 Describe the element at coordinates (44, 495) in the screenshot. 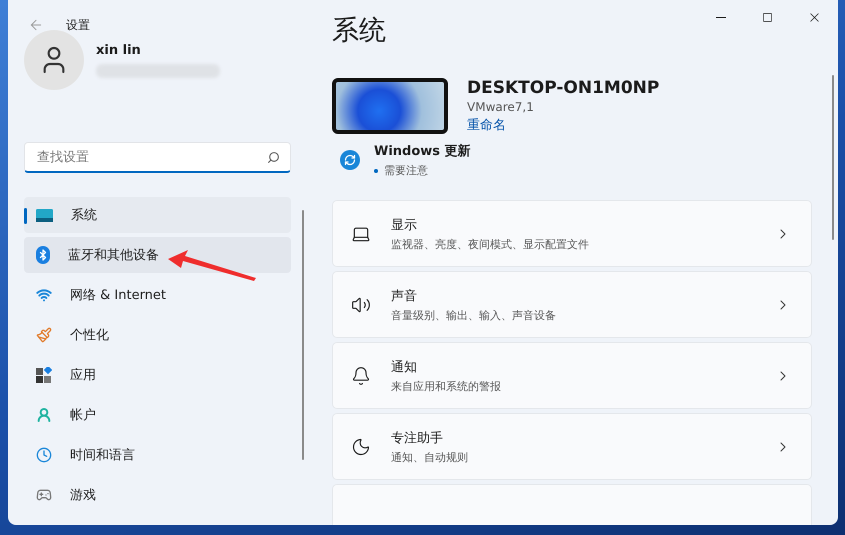

I see `gamepad-icon` at that location.